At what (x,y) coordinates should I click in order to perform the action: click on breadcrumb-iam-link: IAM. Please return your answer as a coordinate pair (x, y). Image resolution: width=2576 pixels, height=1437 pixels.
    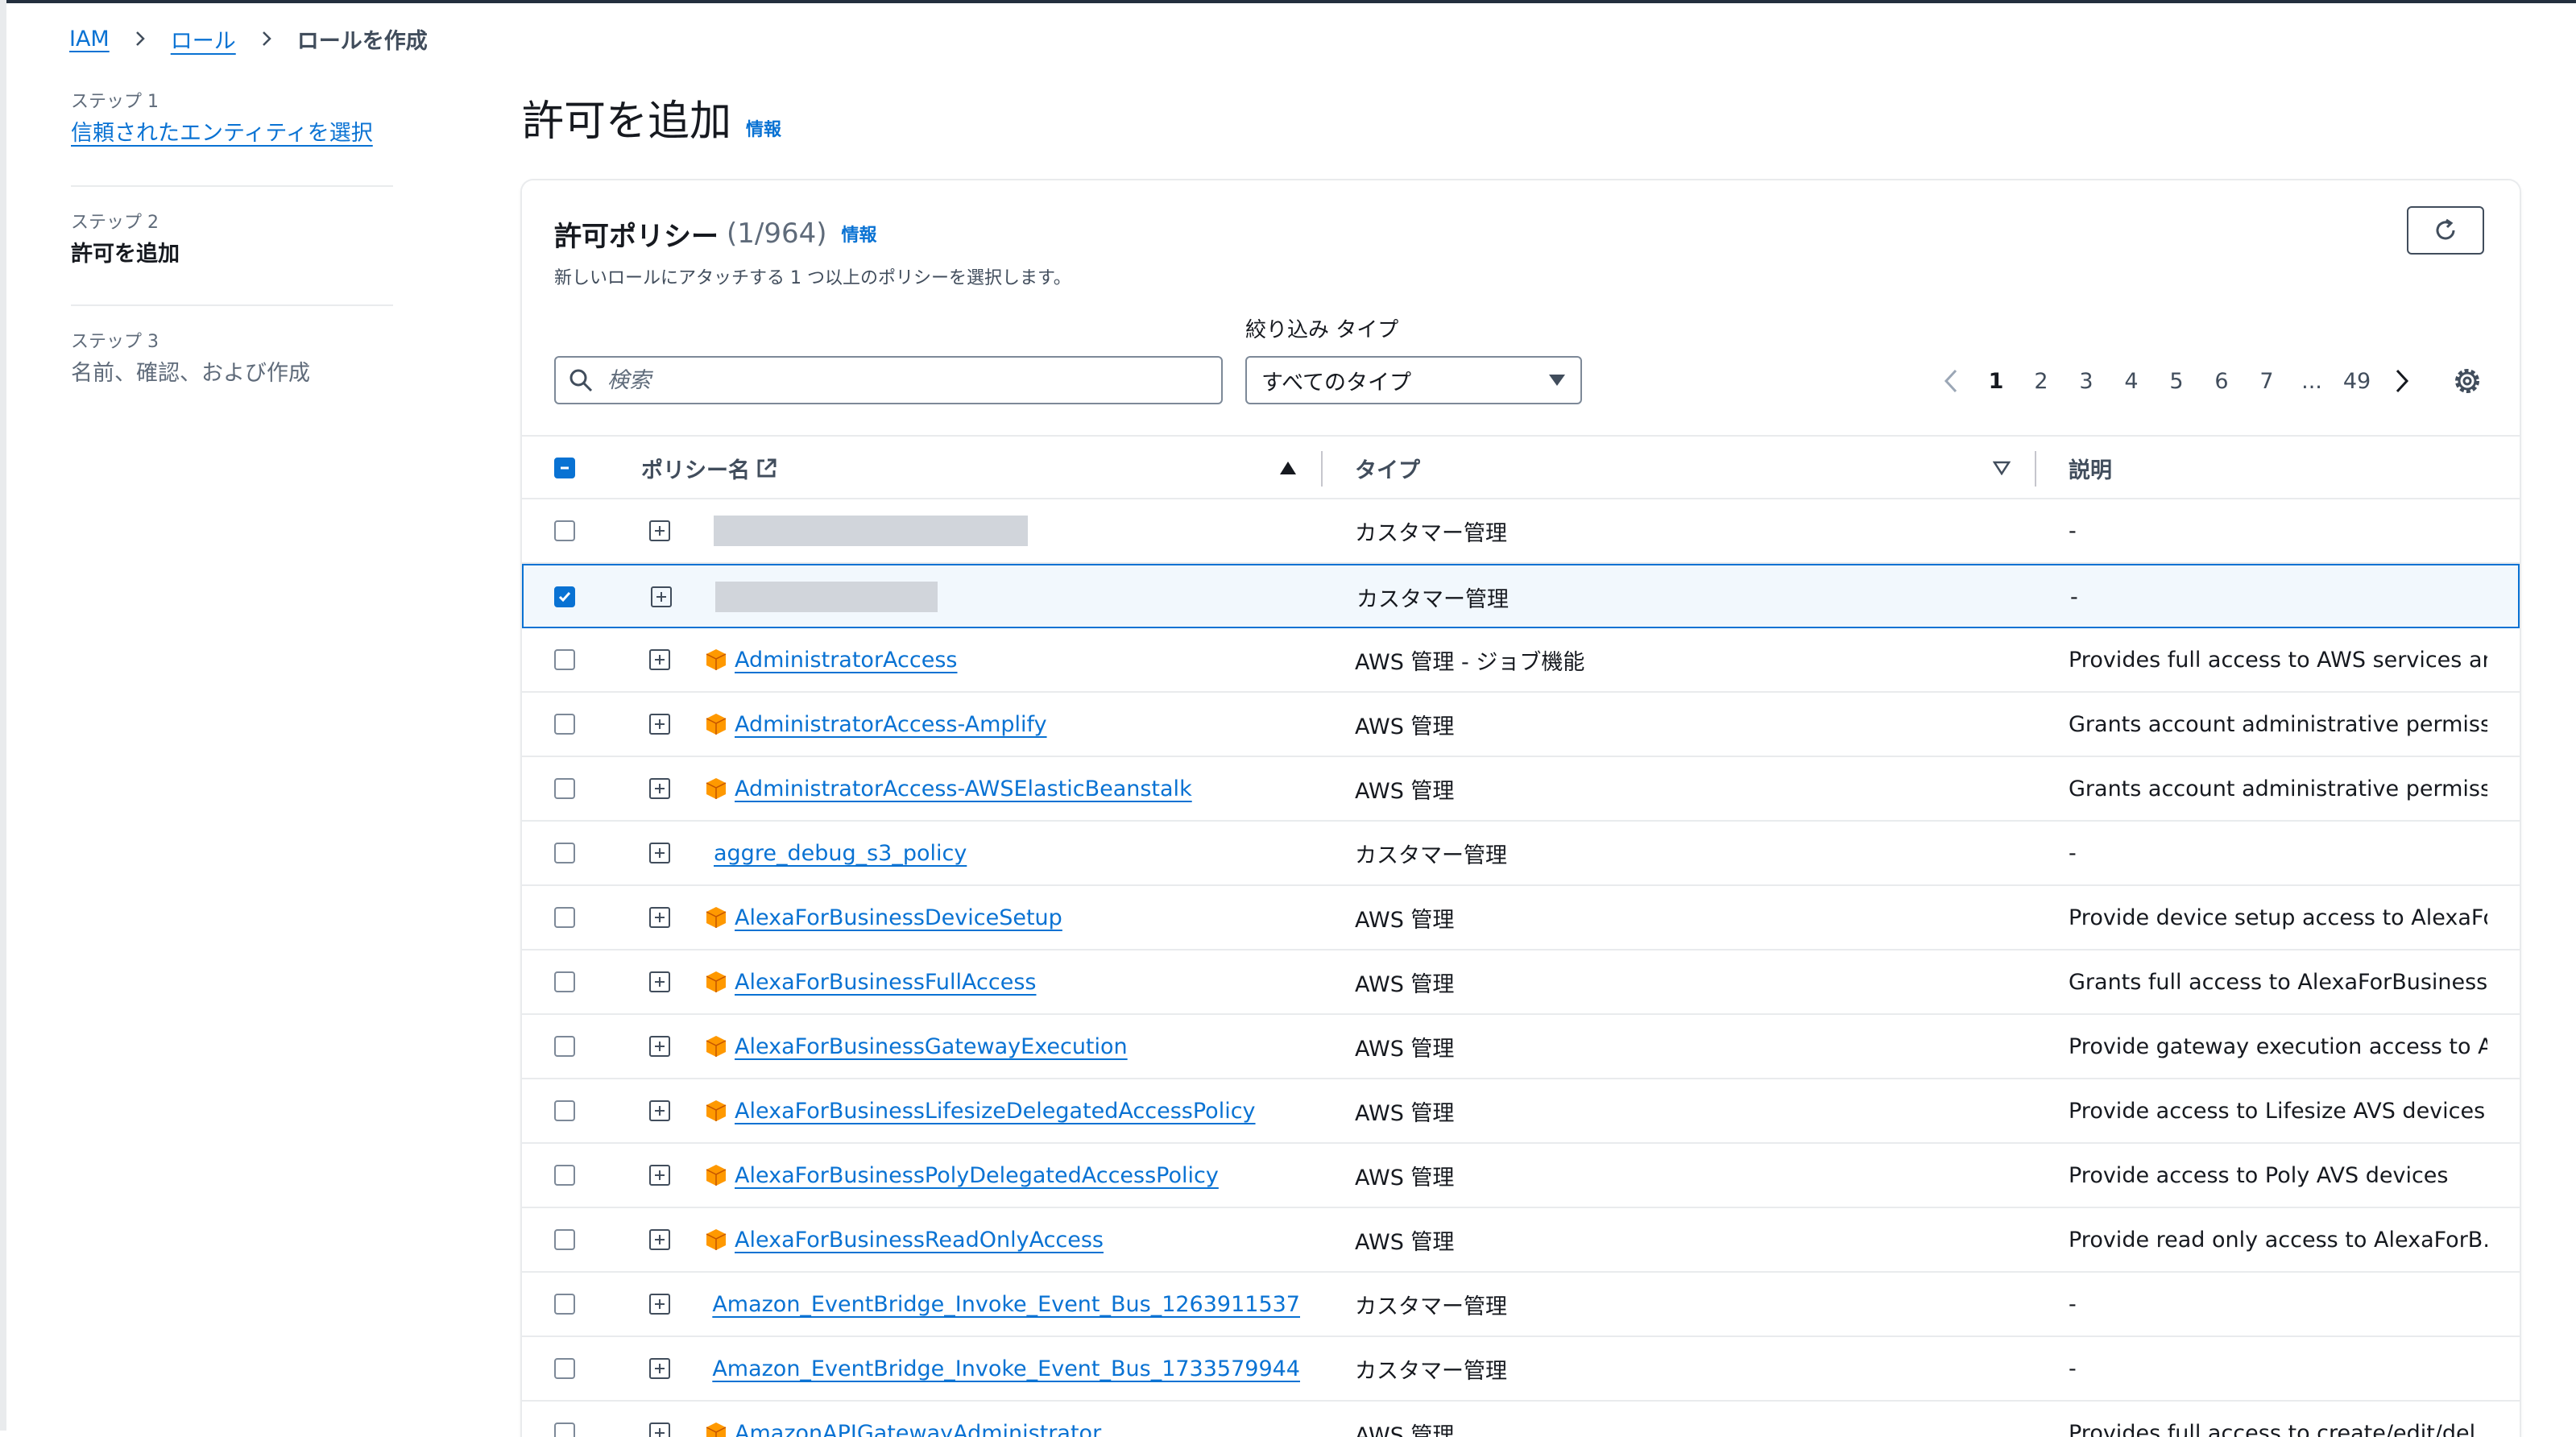
    Looking at the image, I should click on (89, 39).